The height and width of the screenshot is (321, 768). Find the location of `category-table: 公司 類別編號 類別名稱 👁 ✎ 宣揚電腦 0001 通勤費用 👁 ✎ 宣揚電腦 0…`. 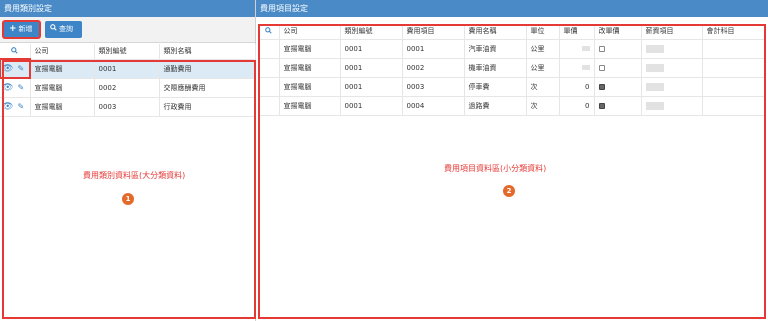

category-table: 公司 類別編號 類別名稱 👁 ✎ 宣揚電腦 0001 通勤費用 👁 ✎ 宣揚電腦 0… is located at coordinates (128, 80).